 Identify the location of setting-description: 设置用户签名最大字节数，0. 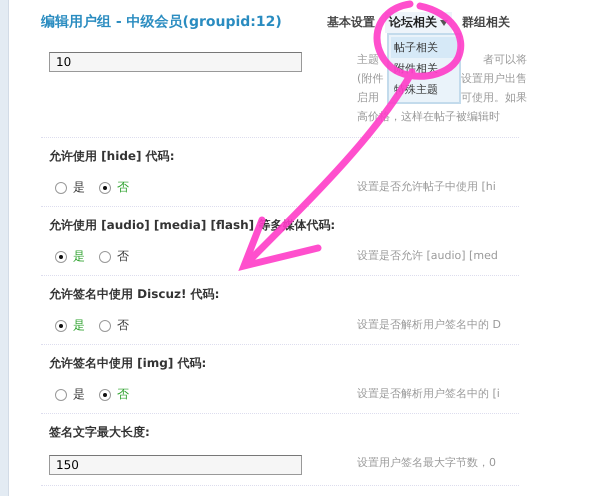
(426, 463).